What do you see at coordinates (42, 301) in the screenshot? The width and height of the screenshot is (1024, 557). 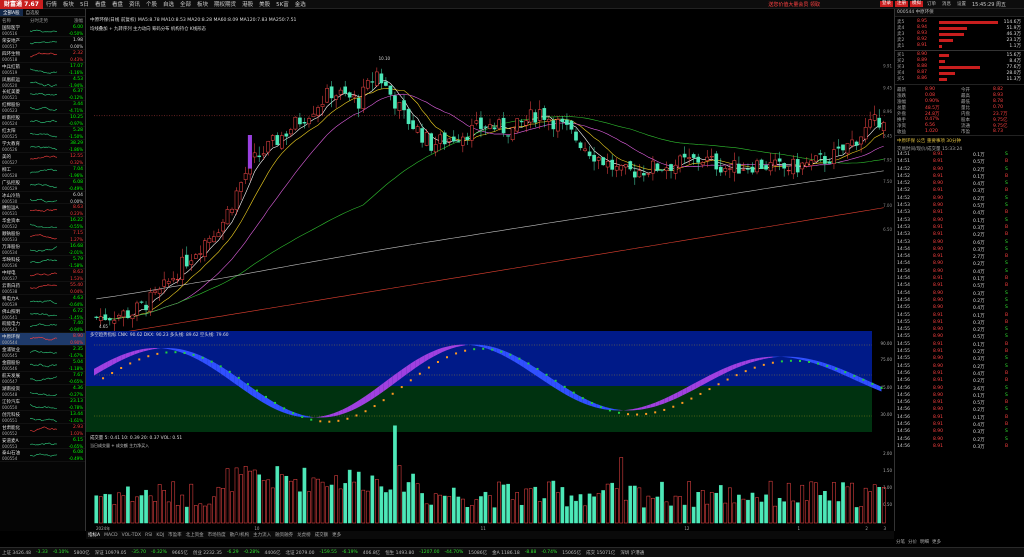 I see `stock-list-row: 粤电力A 000539 4.63 -0.64%` at bounding box center [42, 301].